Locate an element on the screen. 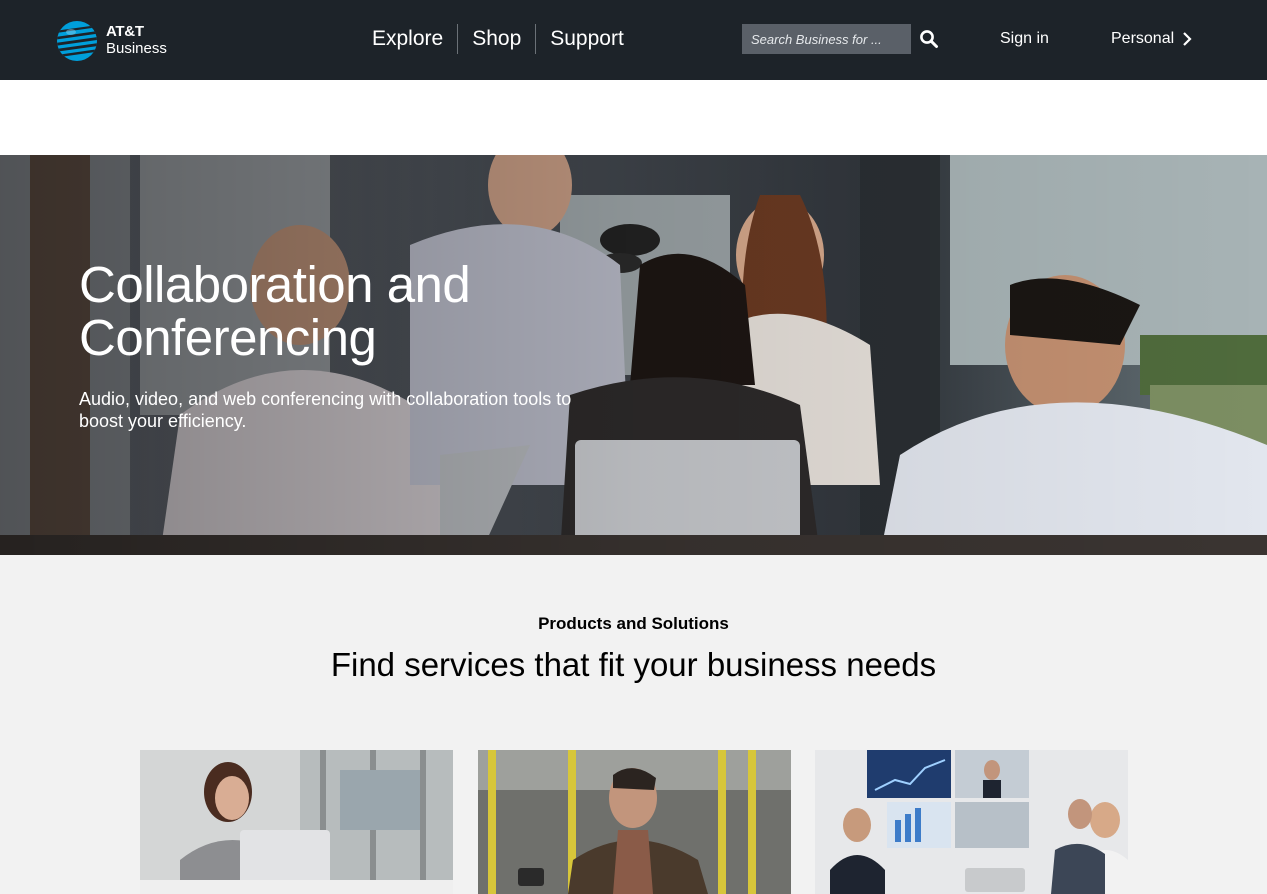  woman-on-phone-image is located at coordinates (296, 822).